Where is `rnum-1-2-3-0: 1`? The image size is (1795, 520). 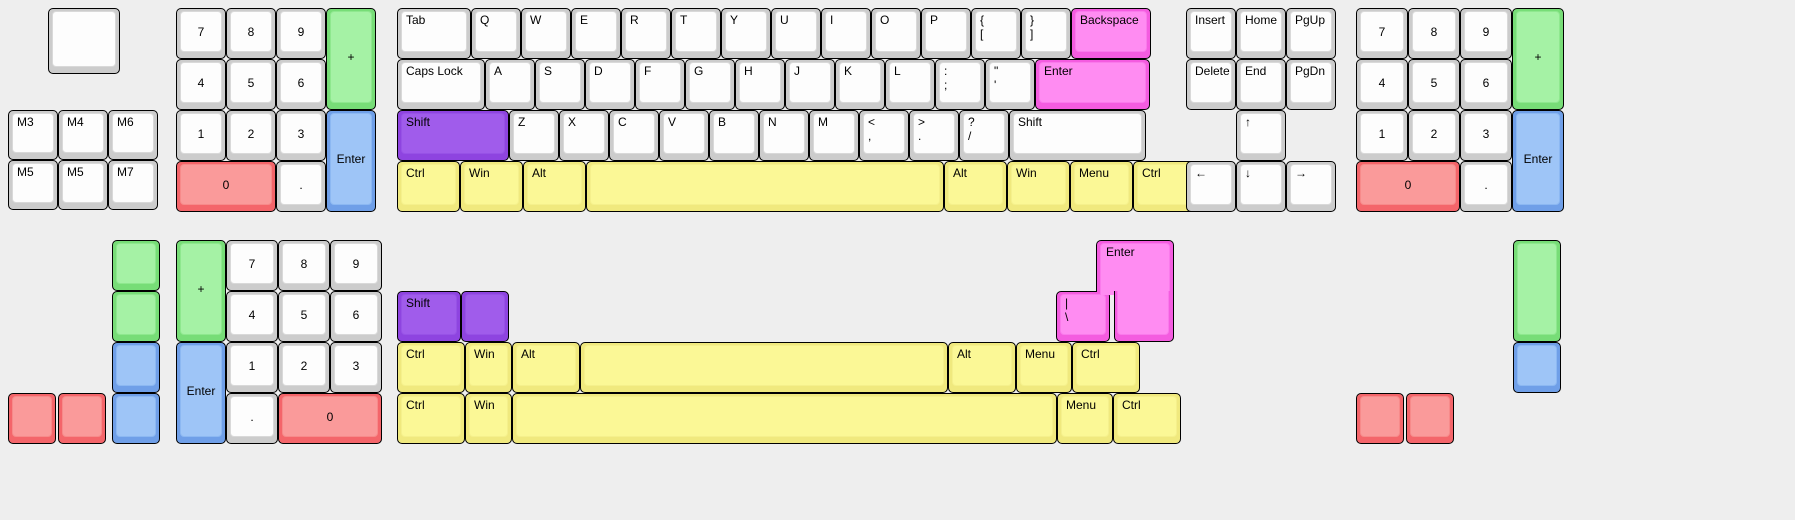 rnum-1-2-3-0: 1 is located at coordinates (1382, 135).